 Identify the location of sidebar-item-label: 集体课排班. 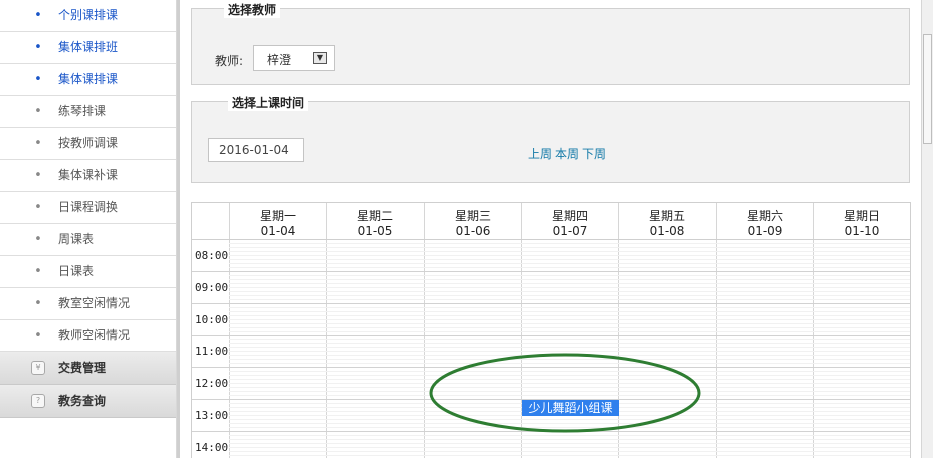
(88, 47).